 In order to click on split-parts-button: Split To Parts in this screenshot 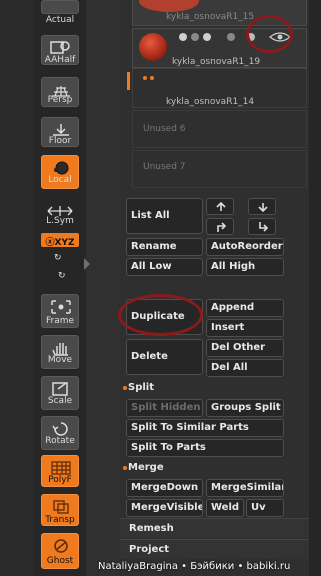, I will do `click(205, 448)`.